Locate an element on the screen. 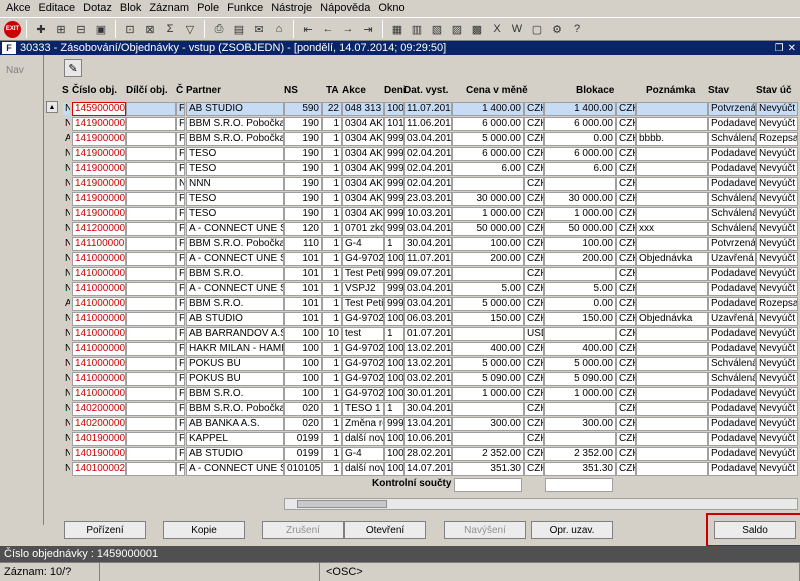 The height and width of the screenshot is (581, 800). first-record-icon: ⇤ is located at coordinates (308, 29).